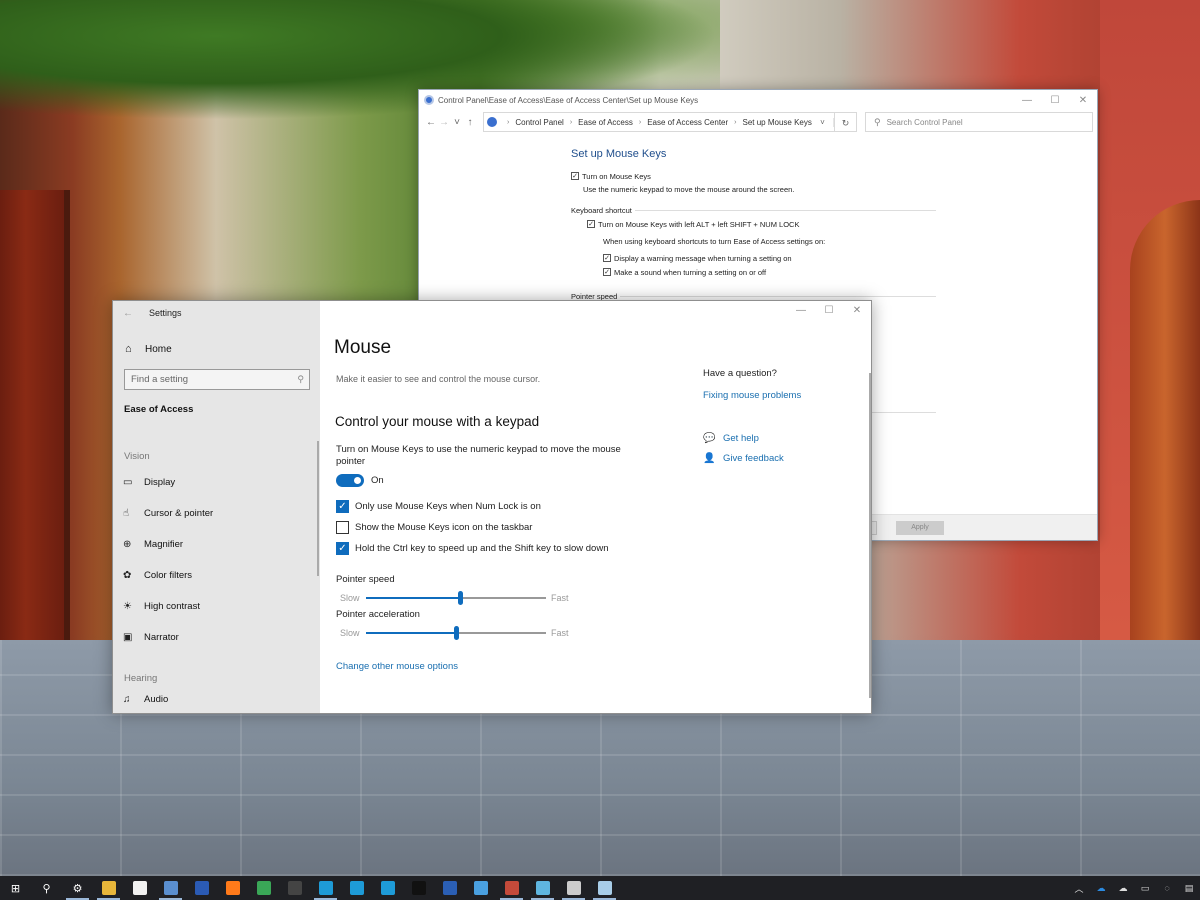 Image resolution: width=1200 pixels, height=900 pixels. I want to click on forward-arrow-icon: →, so click(444, 122).